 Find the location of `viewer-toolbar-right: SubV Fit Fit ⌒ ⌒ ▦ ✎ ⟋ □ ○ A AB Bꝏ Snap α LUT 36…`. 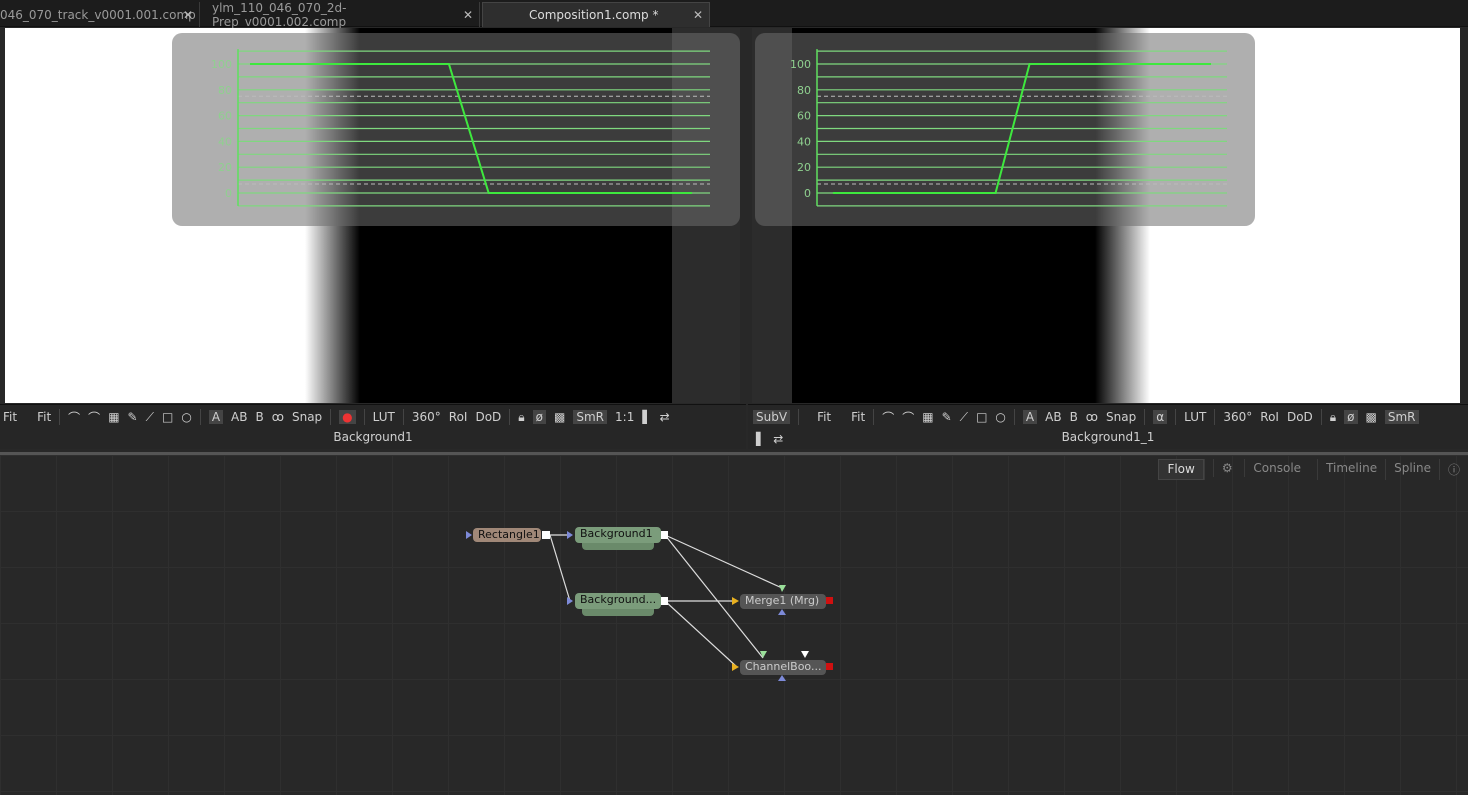

viewer-toolbar-right: SubV Fit Fit ⌒ ⌒ ▦ ✎ ⟋ □ ○ A AB Bꝏ Snap α LUT 36… is located at coordinates (1108, 426).